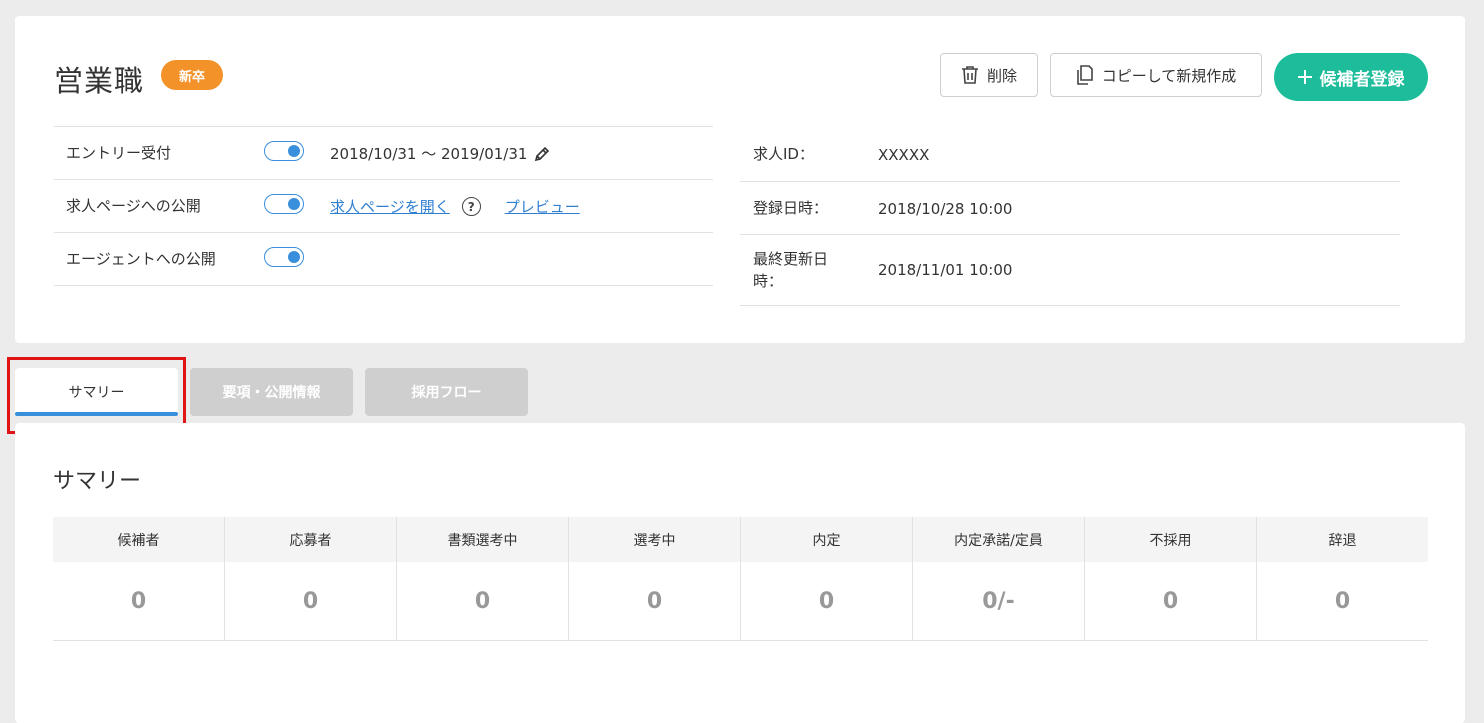  Describe the element at coordinates (383, 259) in the screenshot. I see `agent-row: エージェントへの公開` at that location.